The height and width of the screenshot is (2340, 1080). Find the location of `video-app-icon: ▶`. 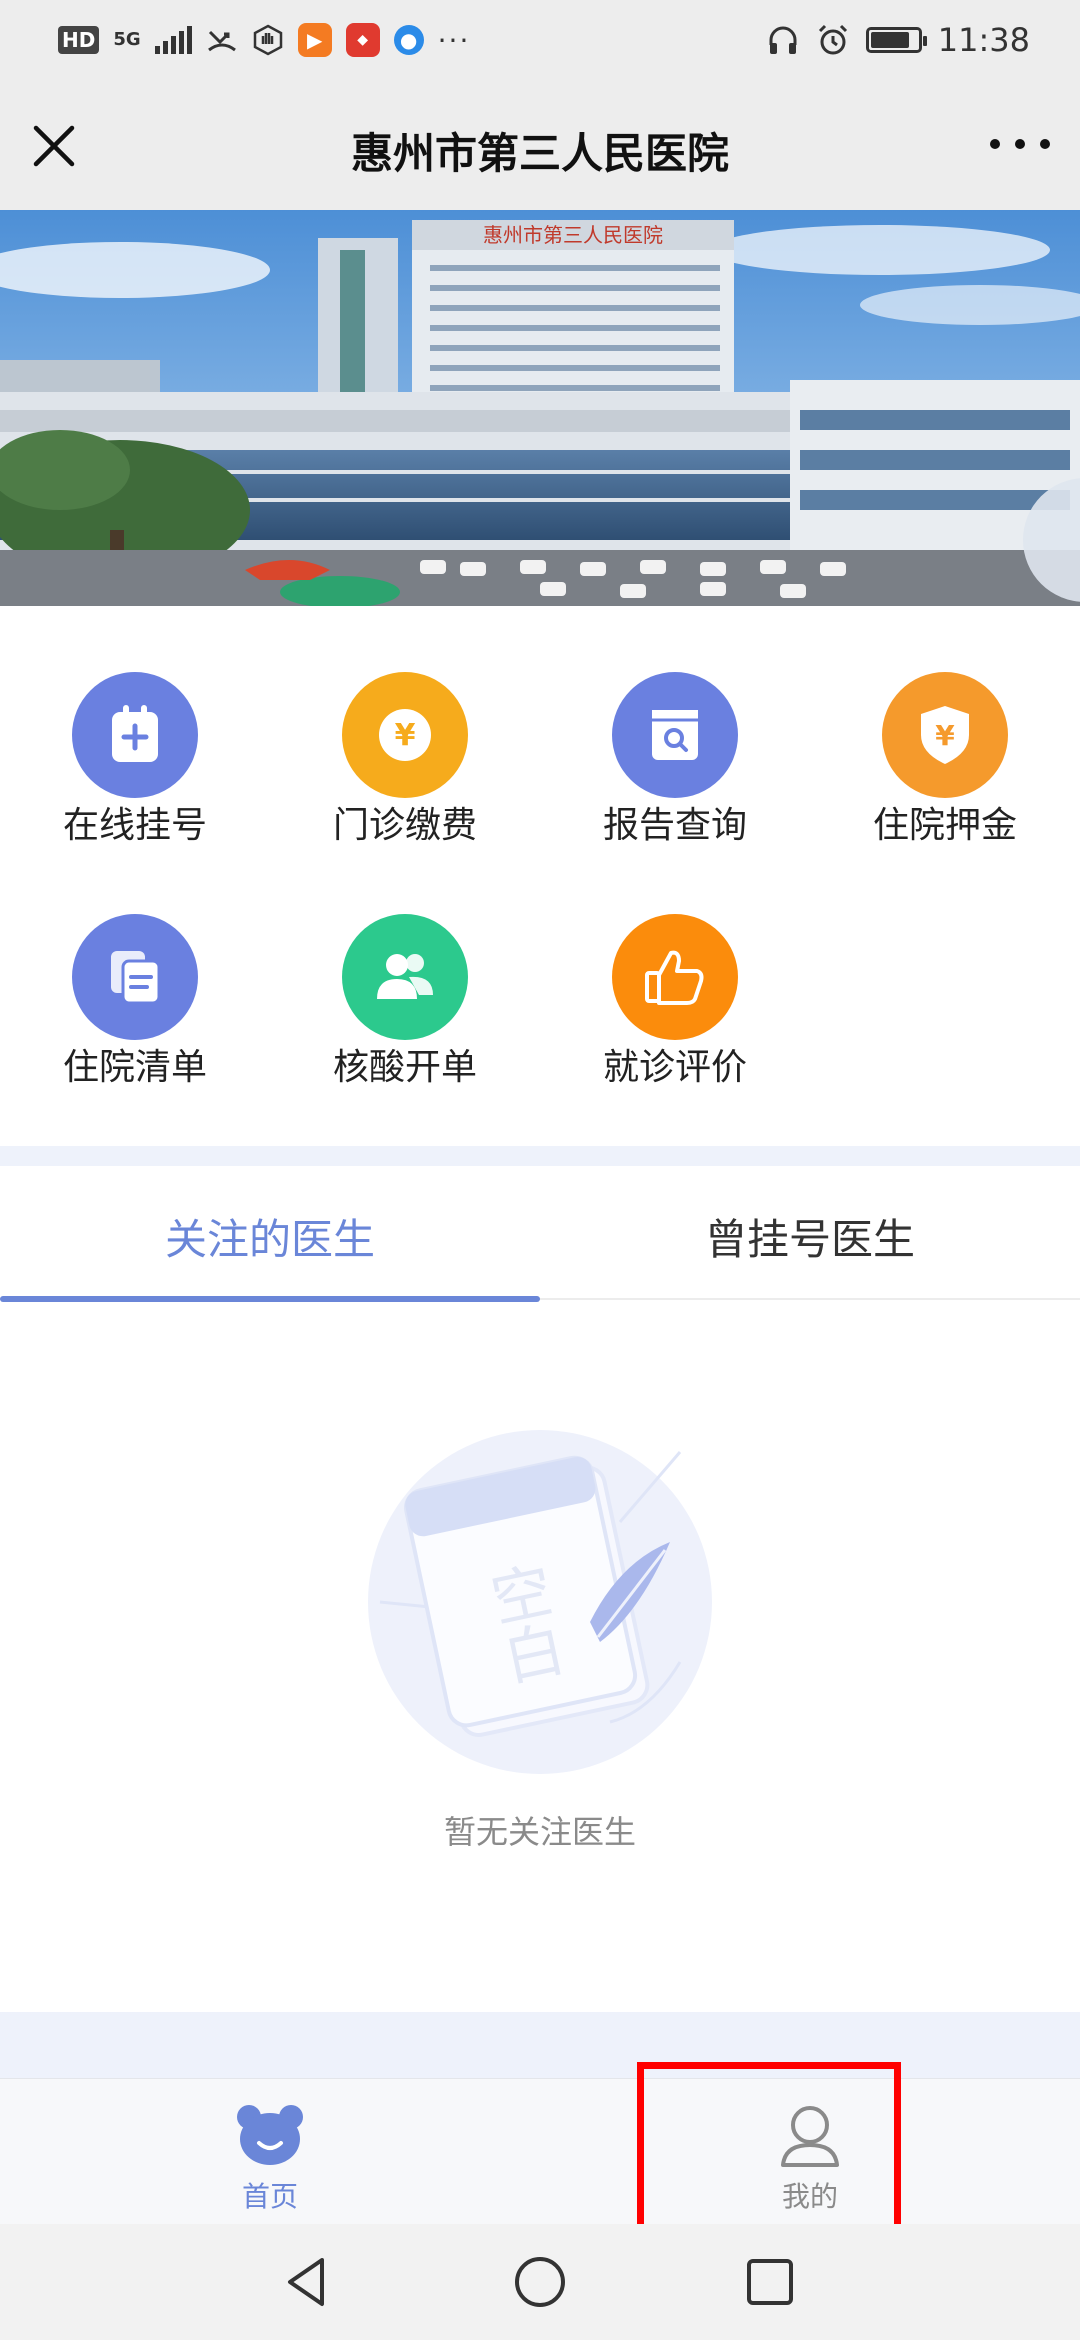

video-app-icon: ▶ is located at coordinates (314, 40).